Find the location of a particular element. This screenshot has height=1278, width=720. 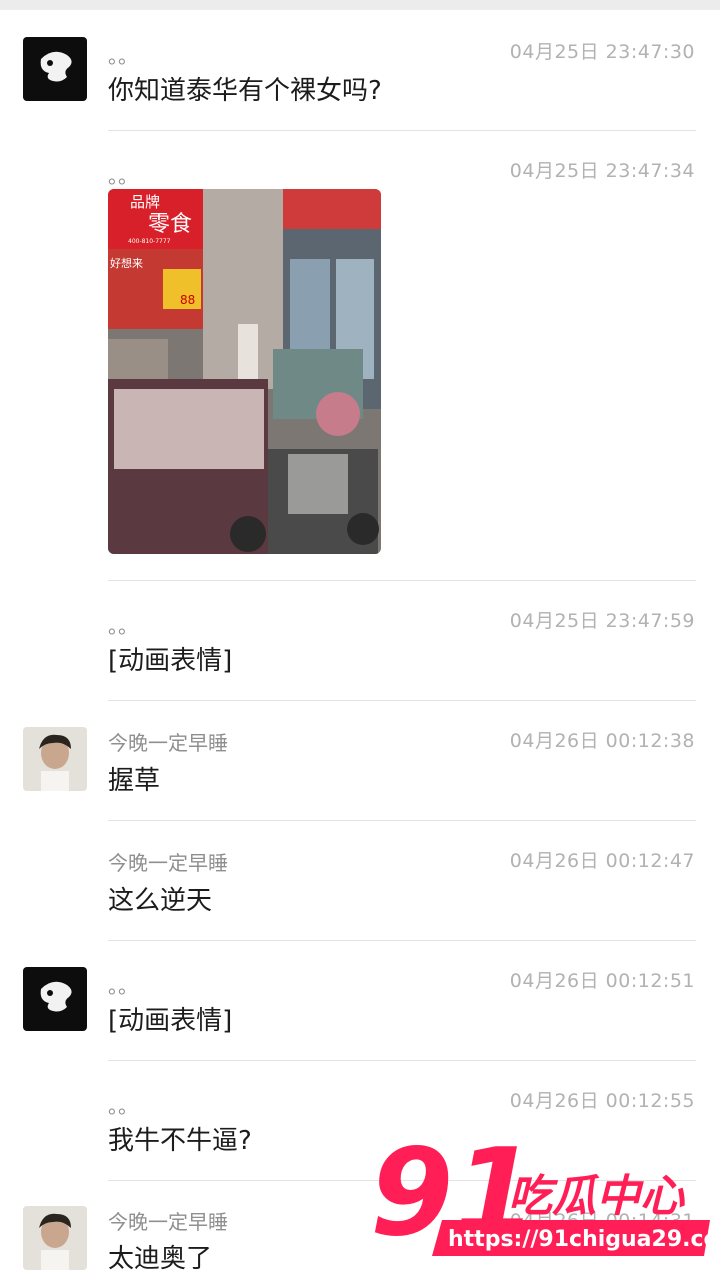

message-text: 我牛不牛逼? is located at coordinates (180, 1138).